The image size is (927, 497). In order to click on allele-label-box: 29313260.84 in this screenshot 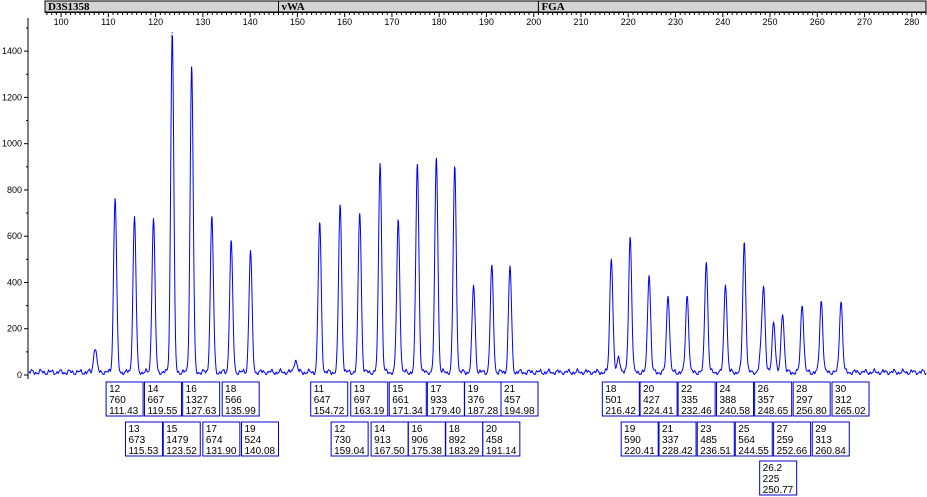, I will do `click(830, 439)`.